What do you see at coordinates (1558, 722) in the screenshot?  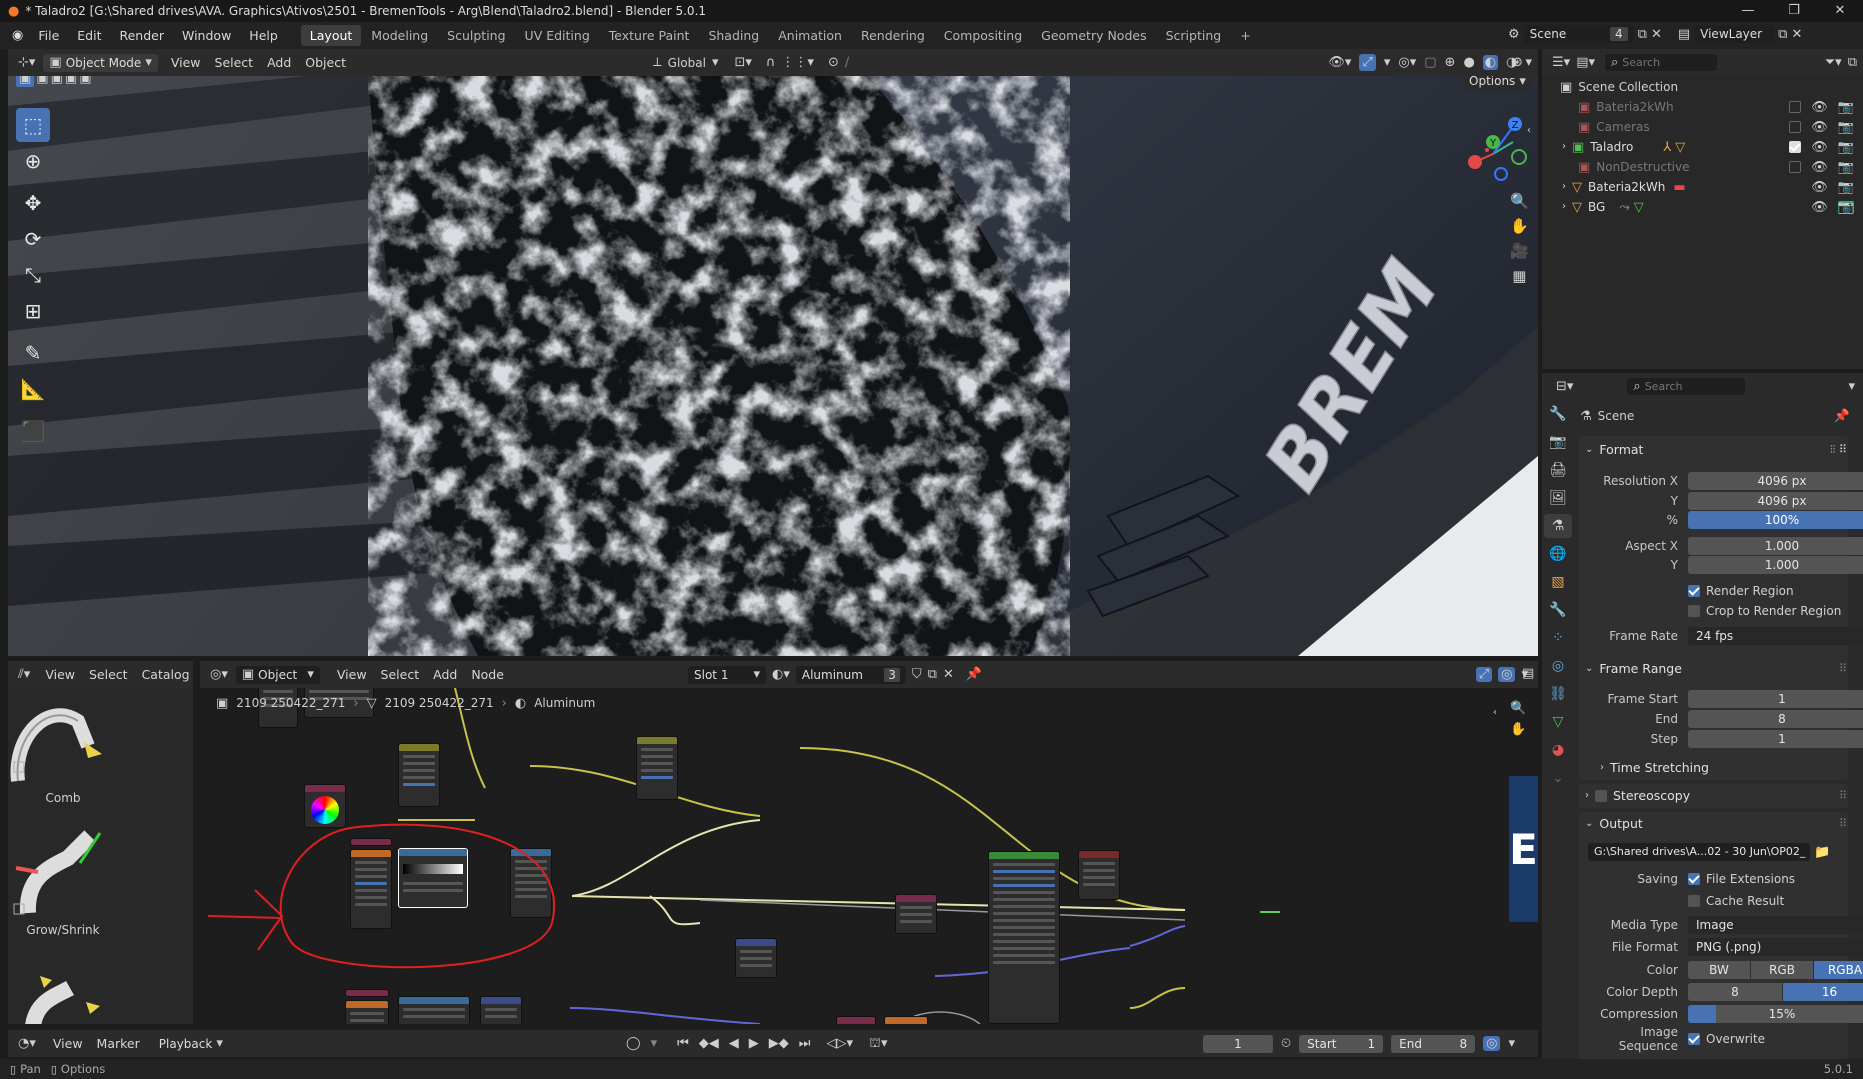 I see `data-tab-icon: ▽` at bounding box center [1558, 722].